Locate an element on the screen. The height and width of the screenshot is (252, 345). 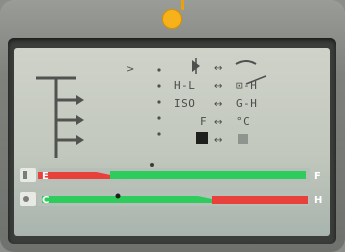
bar1-left-label: E is located at coordinates (45, 176).